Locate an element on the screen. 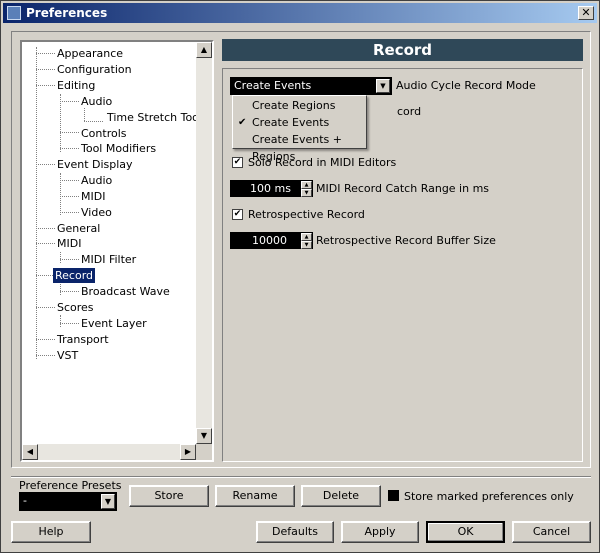  tree-item-event-display: Event Display is located at coordinates (95, 164).